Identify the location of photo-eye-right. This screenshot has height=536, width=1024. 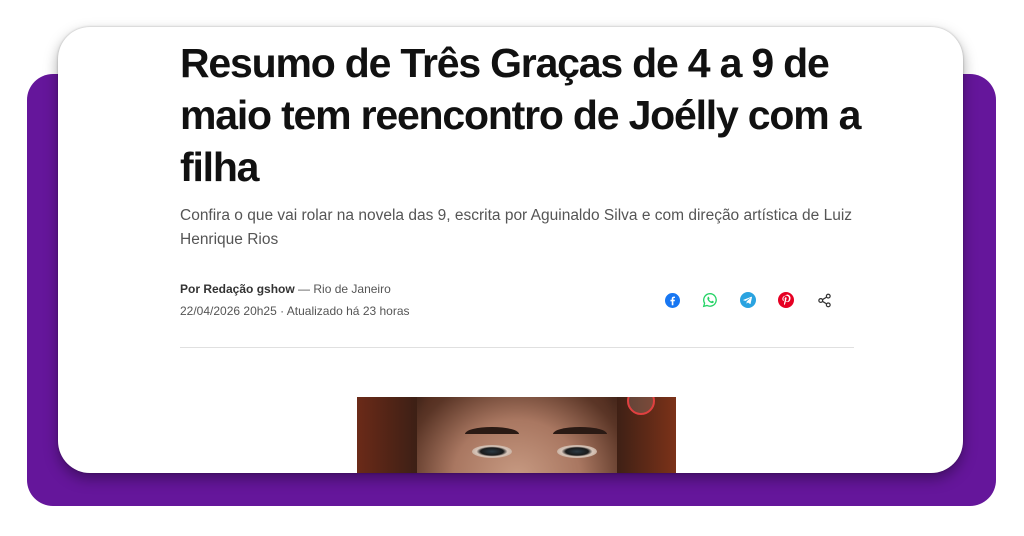
(577, 451).